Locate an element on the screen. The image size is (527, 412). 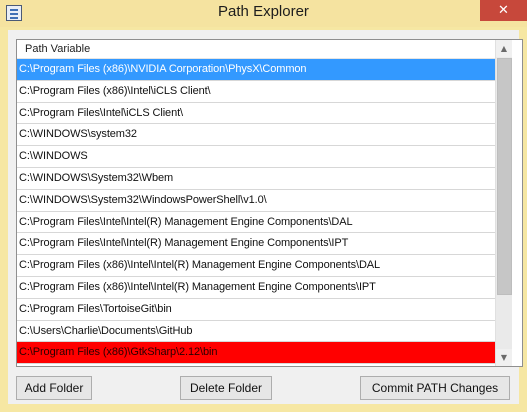
list-item: C:\WINDOWS is located at coordinates (256, 157).